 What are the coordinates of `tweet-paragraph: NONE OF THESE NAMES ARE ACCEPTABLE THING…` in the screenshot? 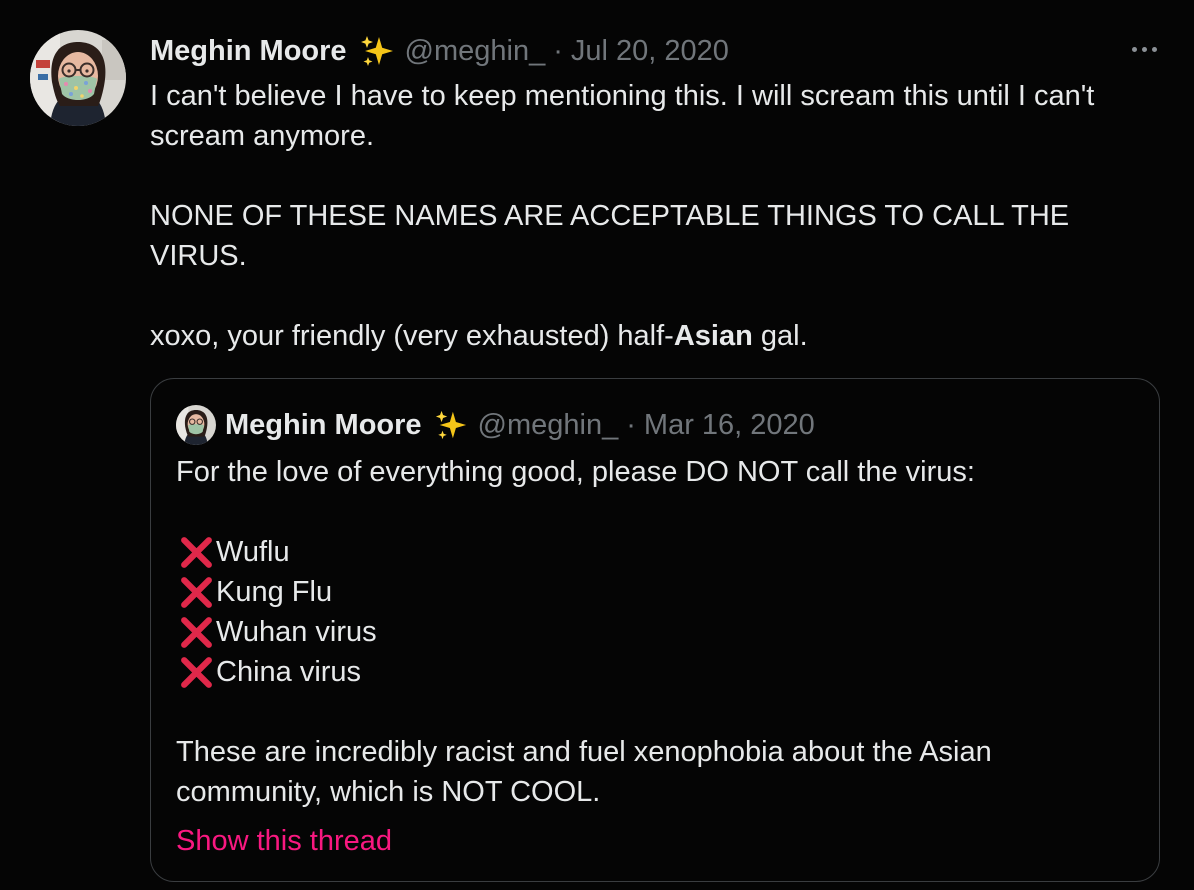 It's located at (610, 236).